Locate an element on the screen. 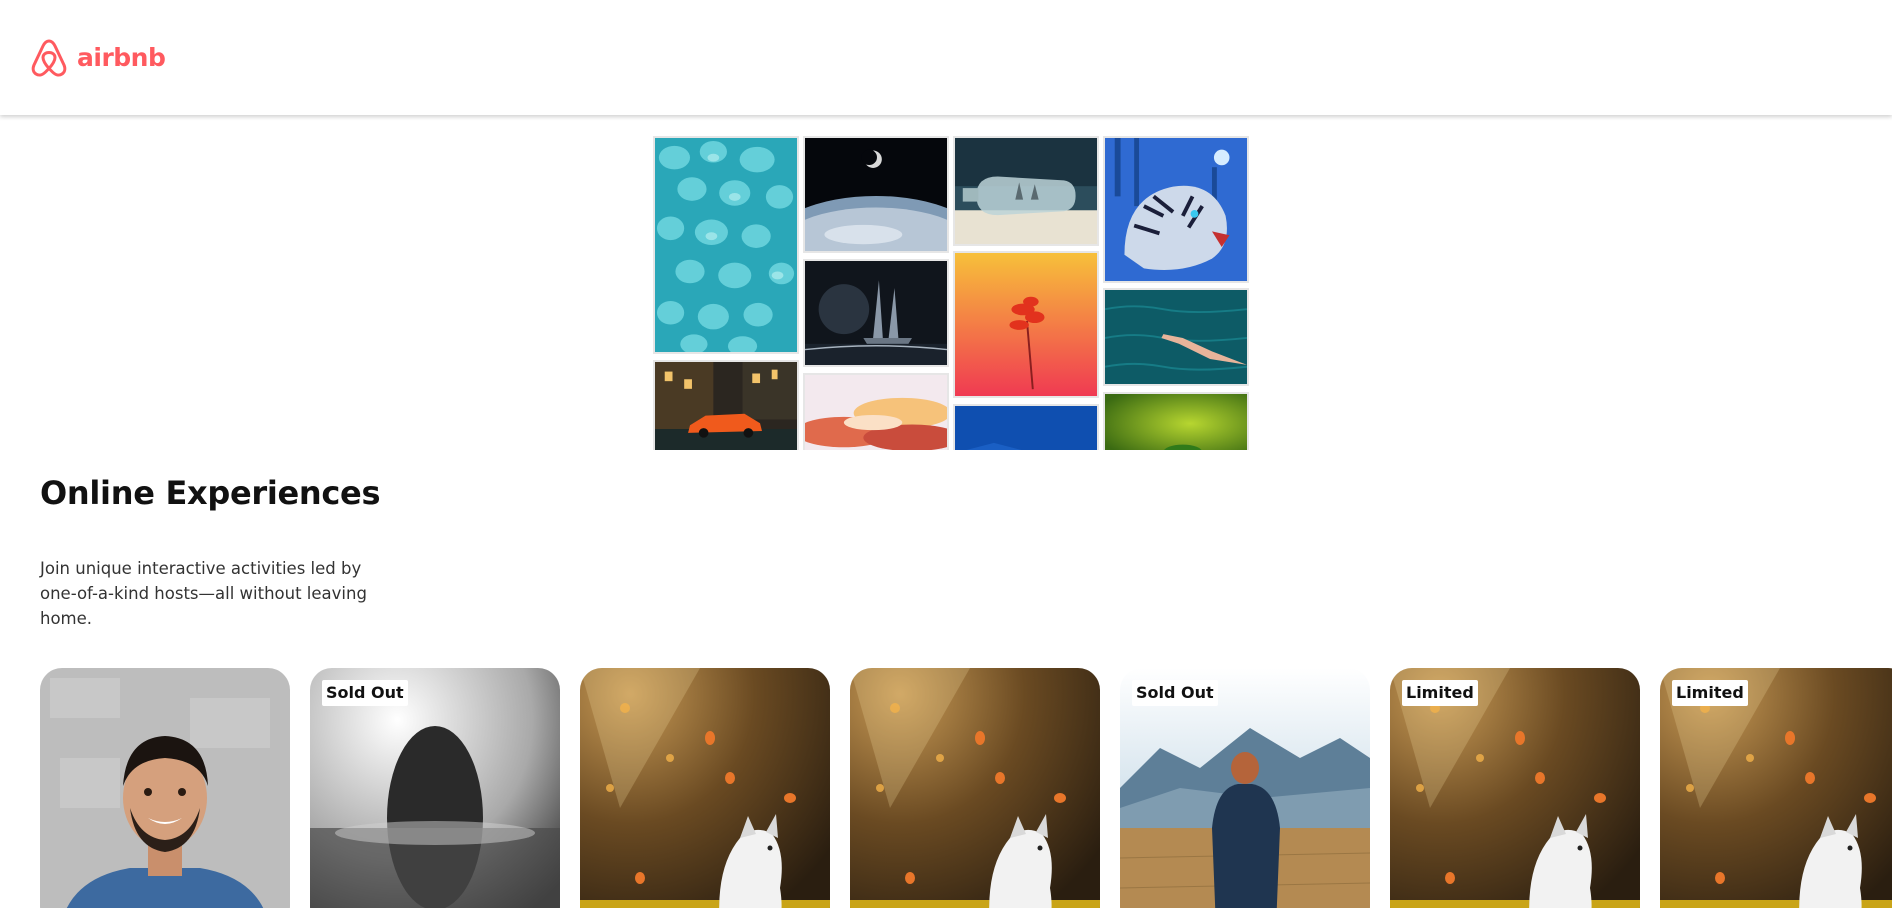  hero-image-blue-crystals is located at coordinates (726, 245).